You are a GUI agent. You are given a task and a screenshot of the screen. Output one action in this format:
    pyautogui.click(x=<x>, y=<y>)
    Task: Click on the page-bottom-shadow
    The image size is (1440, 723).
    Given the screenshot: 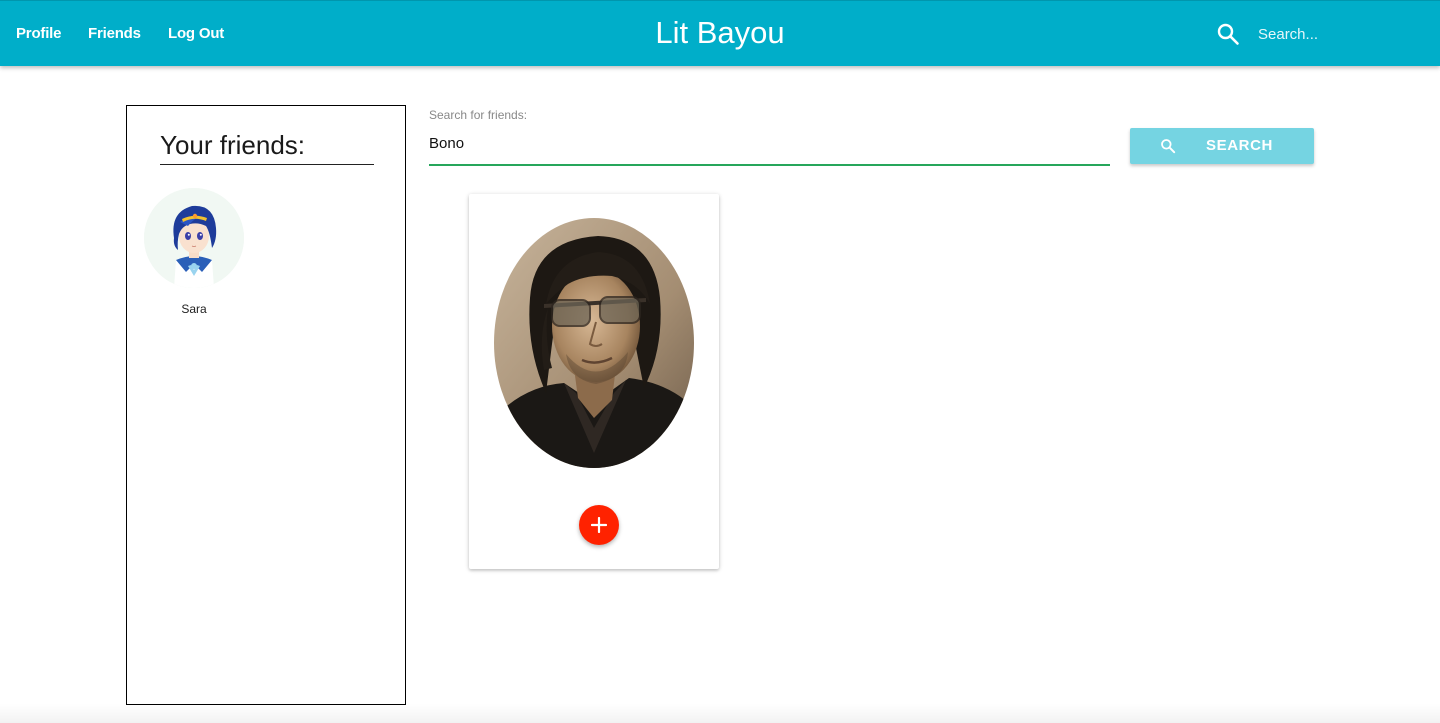 What is the action you would take?
    pyautogui.click(x=720, y=713)
    